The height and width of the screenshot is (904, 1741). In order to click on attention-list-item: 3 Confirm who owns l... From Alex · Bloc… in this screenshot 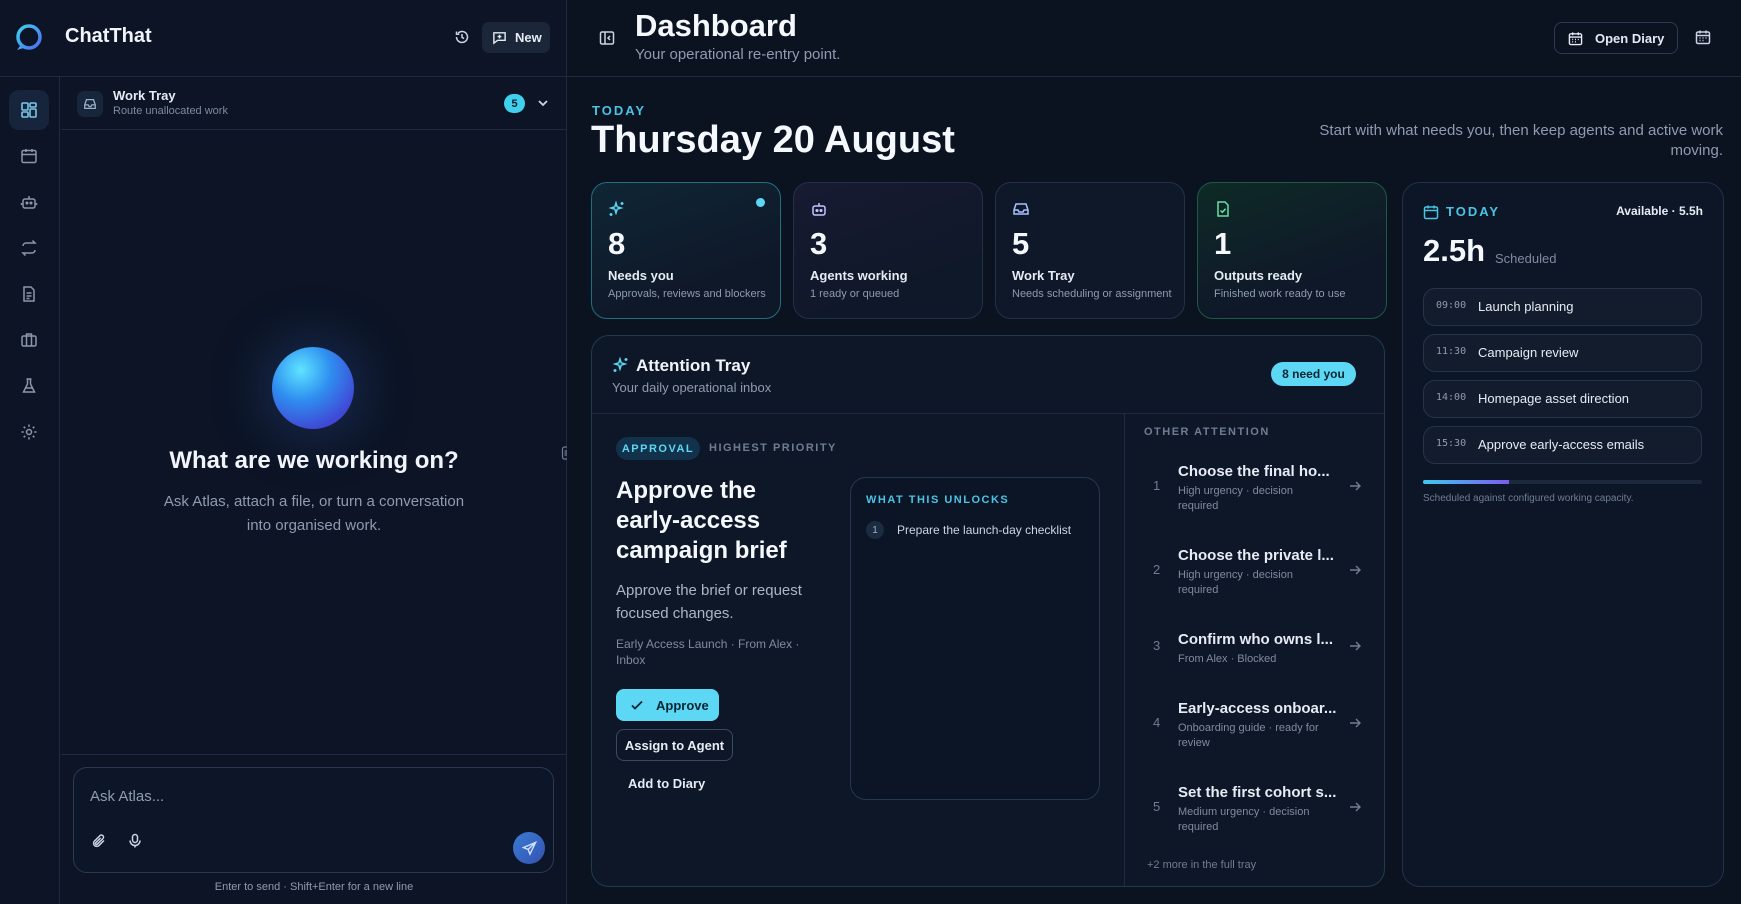, I will do `click(1259, 666)`.